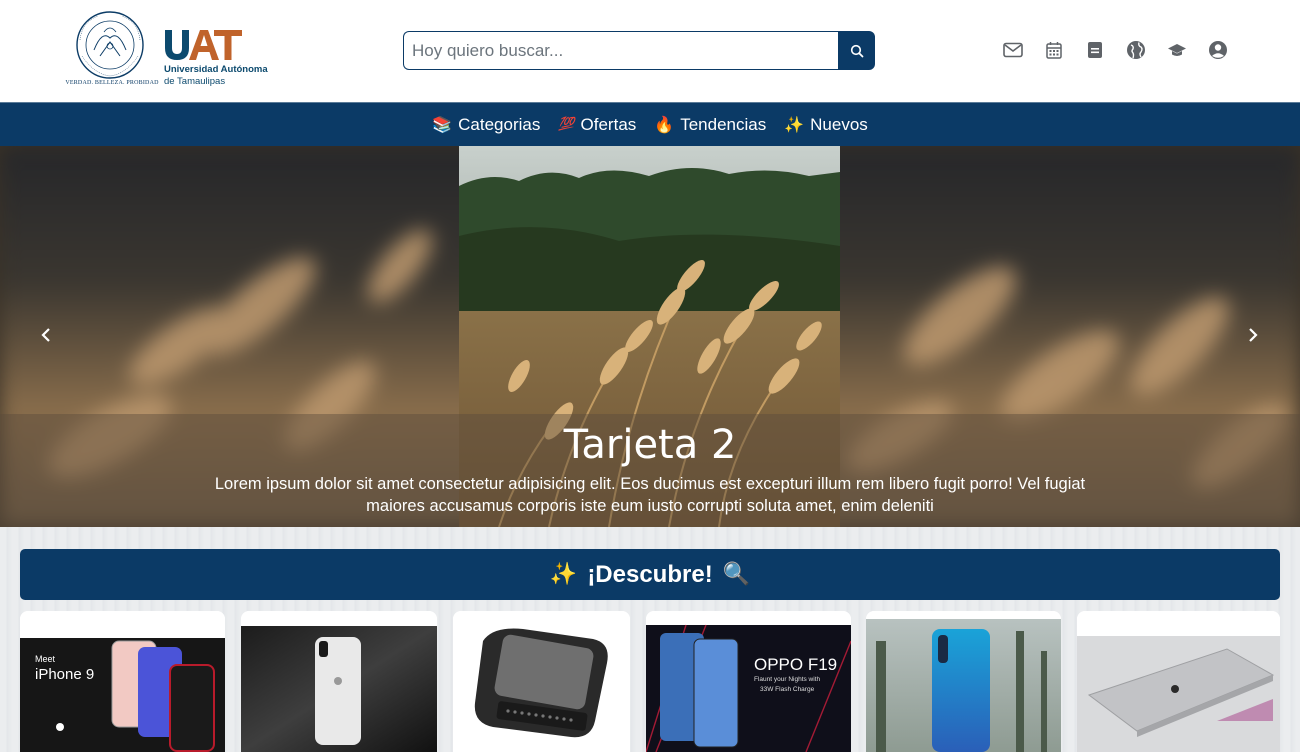 This screenshot has width=1300, height=752. Describe the element at coordinates (65, 674) in the screenshot. I see `promo-title: iPhone 9` at that location.